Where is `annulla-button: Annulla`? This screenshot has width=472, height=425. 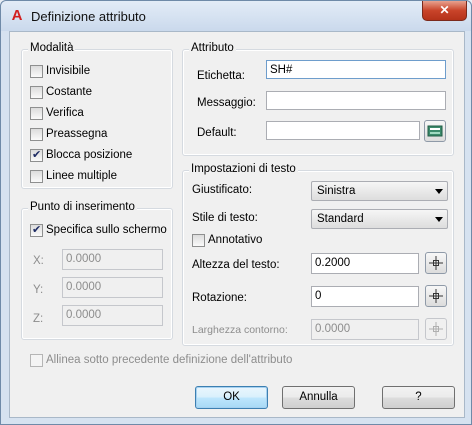 annulla-button: Annulla is located at coordinates (318, 397).